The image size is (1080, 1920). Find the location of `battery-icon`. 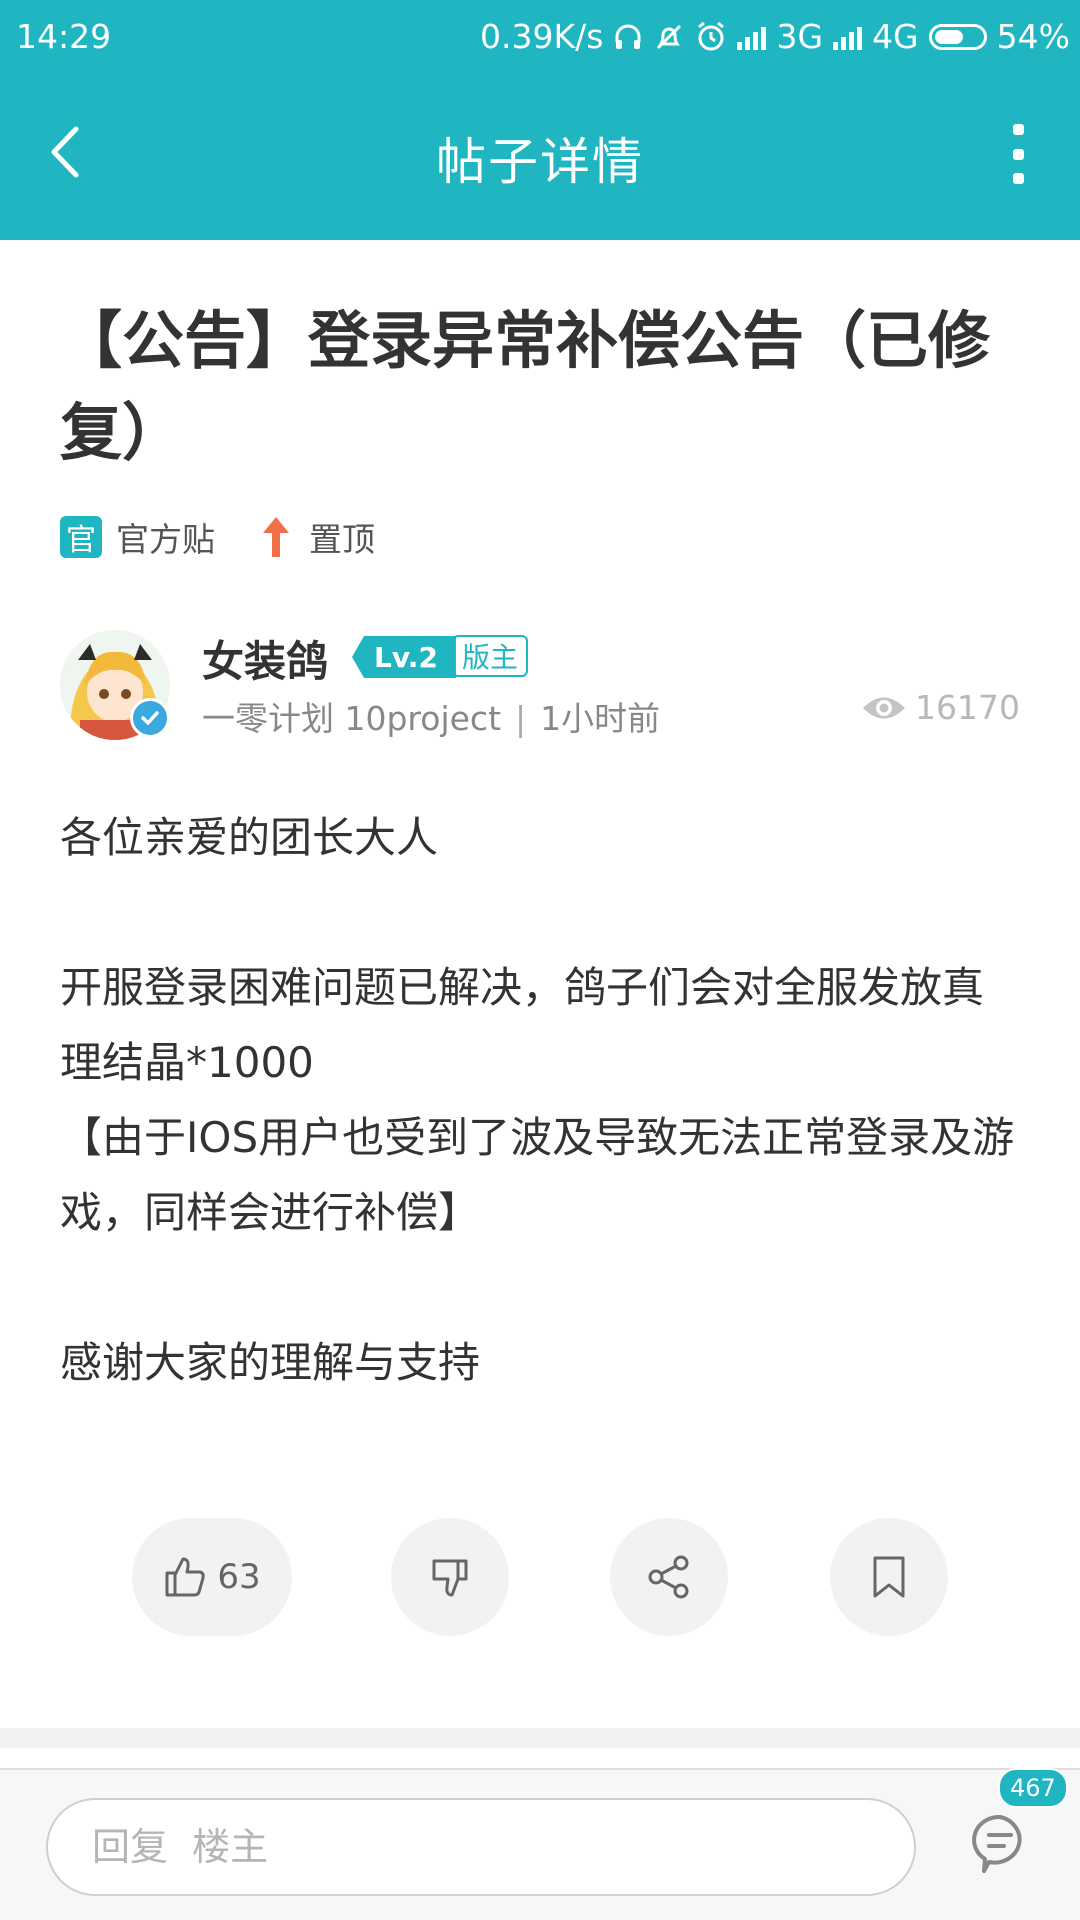

battery-icon is located at coordinates (957, 36).